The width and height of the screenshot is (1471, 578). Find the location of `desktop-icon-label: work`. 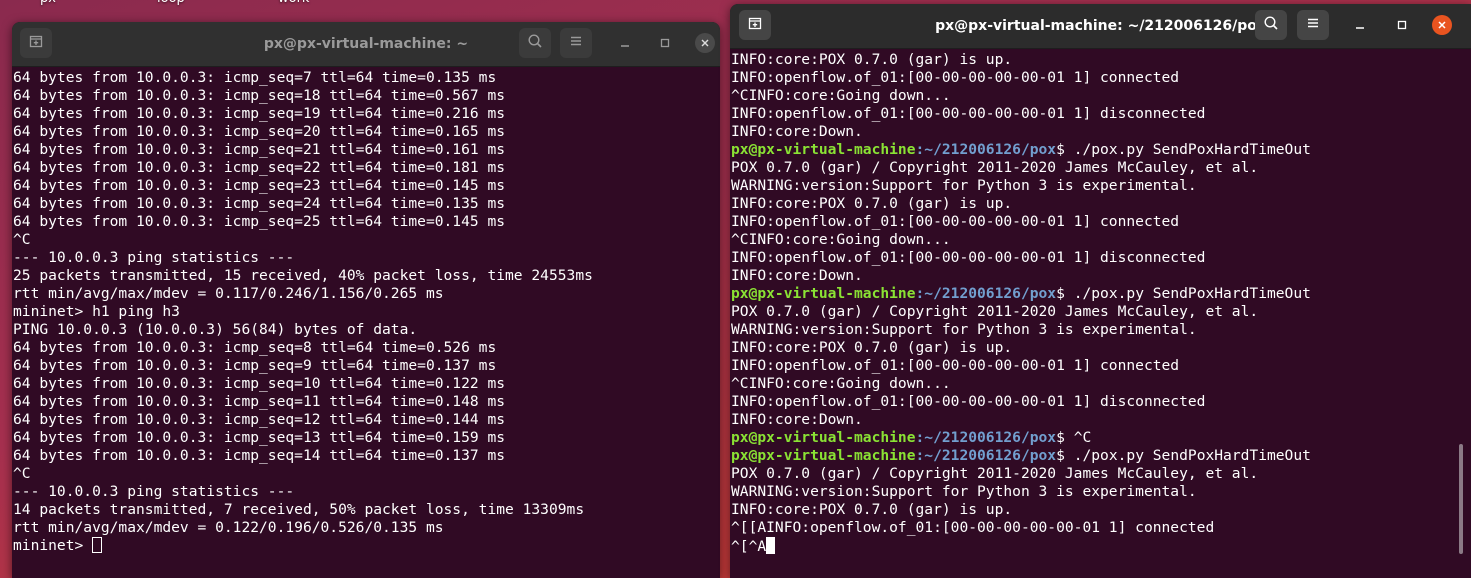

desktop-icon-label: work is located at coordinates (293, 3).